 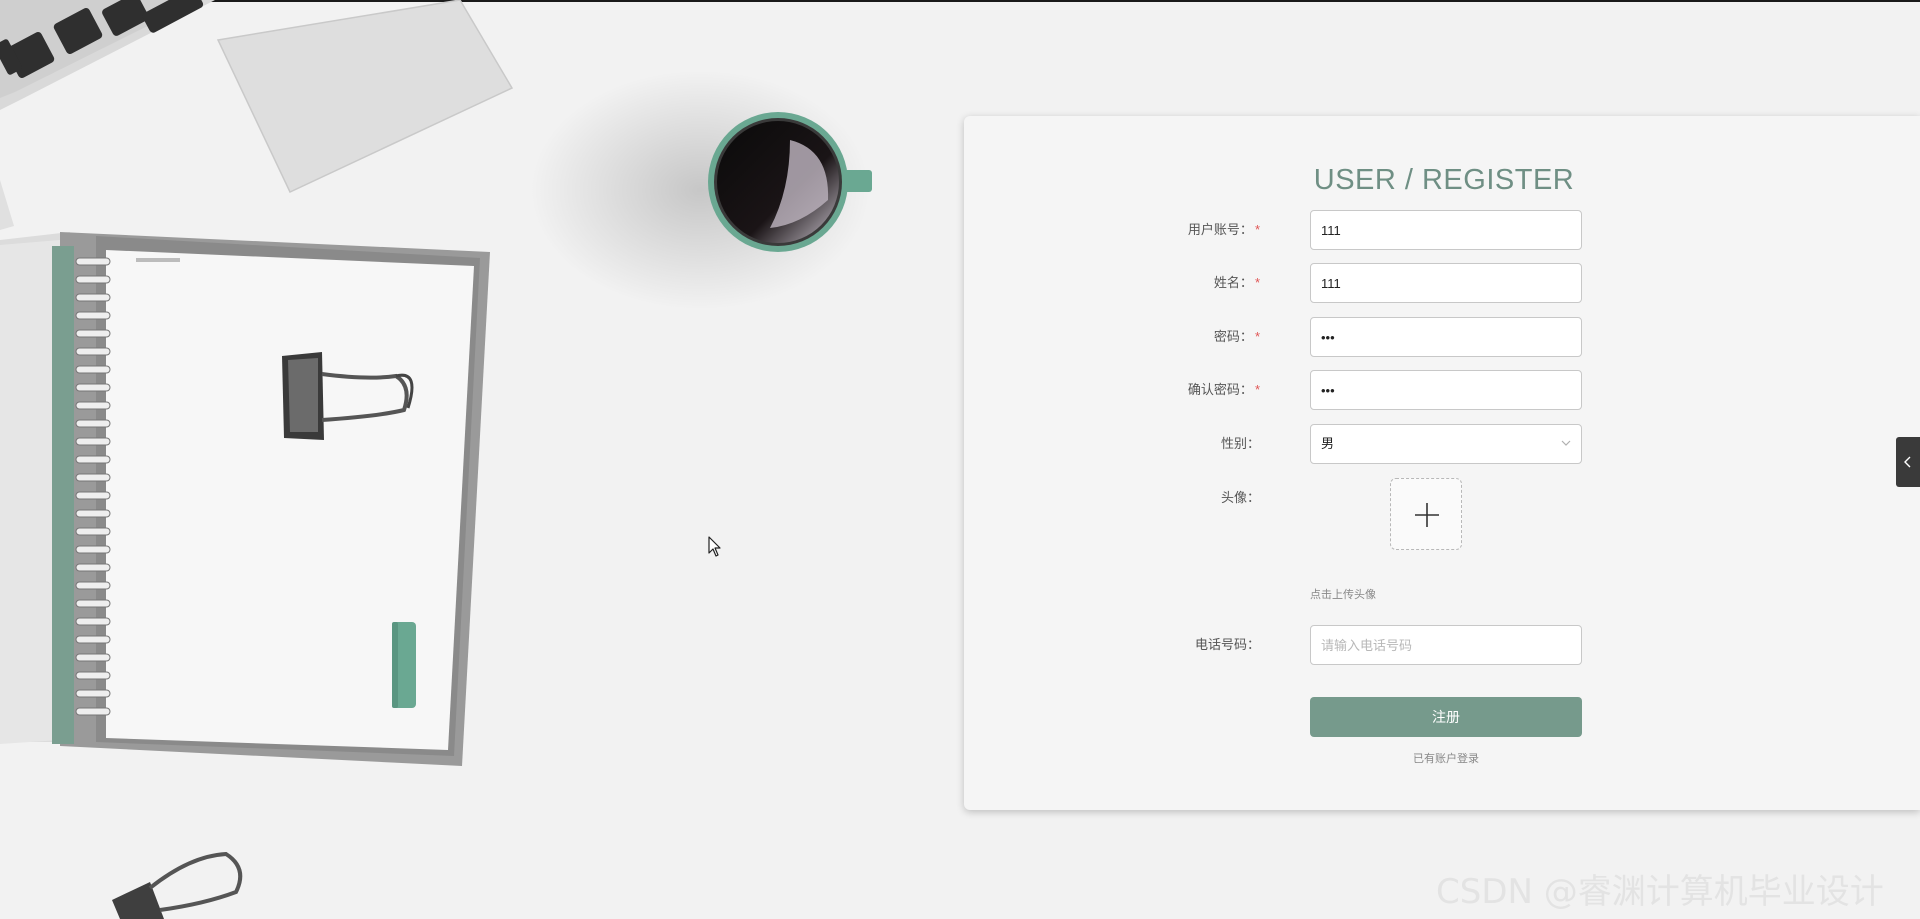 I want to click on form-row-name: 姓名： *, so click(x=1442, y=283).